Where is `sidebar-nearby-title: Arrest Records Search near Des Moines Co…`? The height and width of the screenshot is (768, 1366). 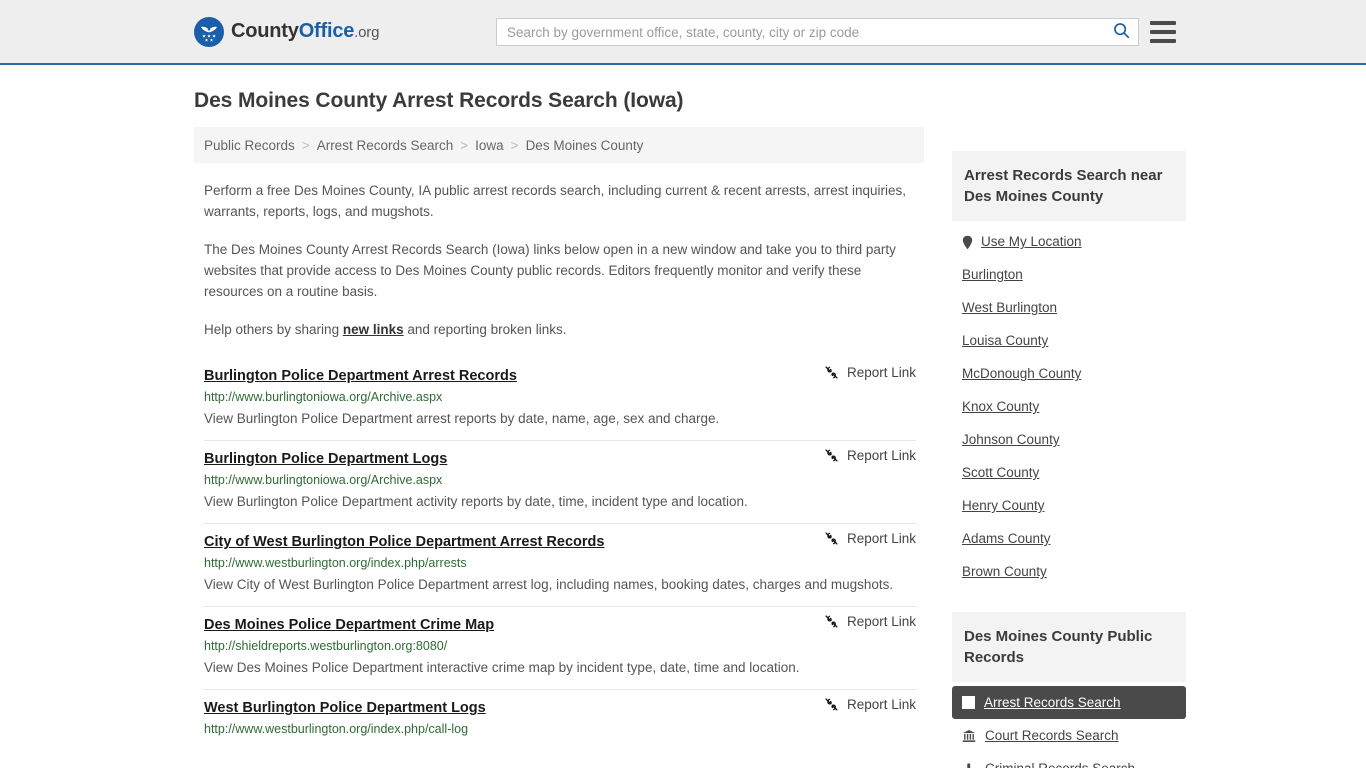 sidebar-nearby-title: Arrest Records Search near Des Moines Co… is located at coordinates (1069, 186).